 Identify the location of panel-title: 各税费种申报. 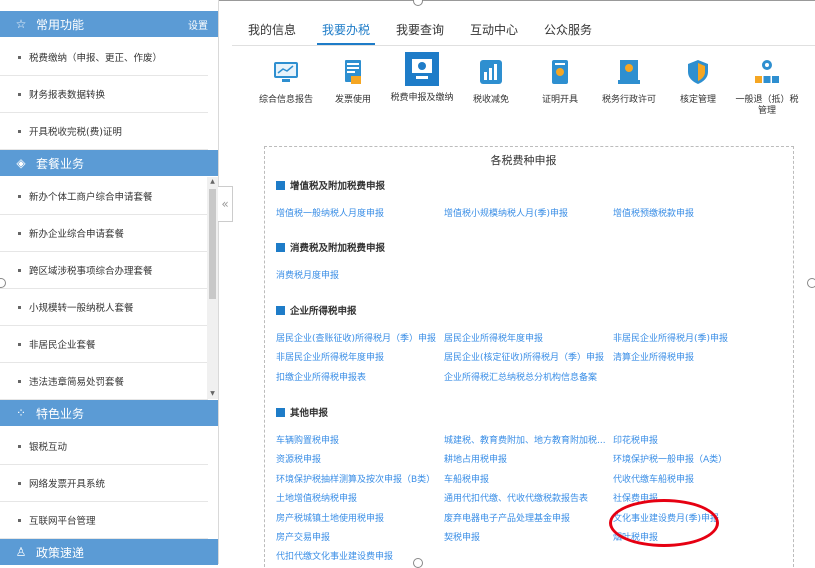
(523, 160).